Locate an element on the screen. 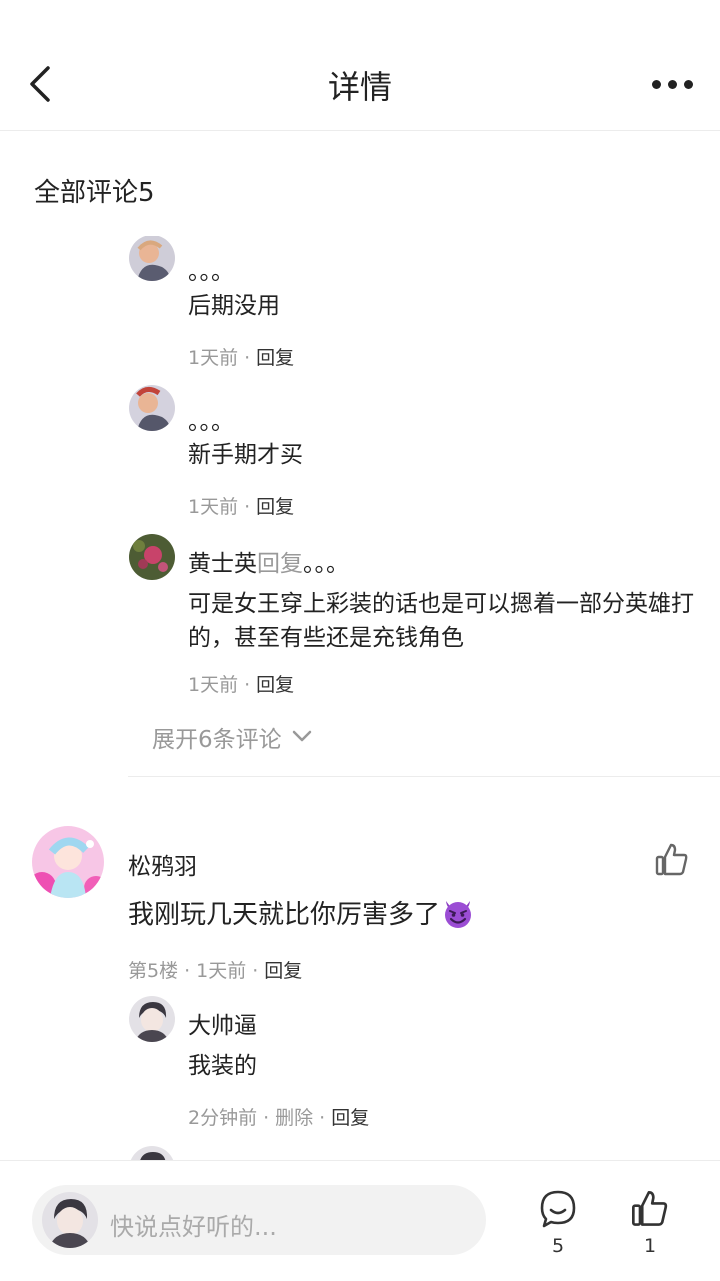 Image resolution: width=720 pixels, height=1281 pixels. divider is located at coordinates (424, 776).